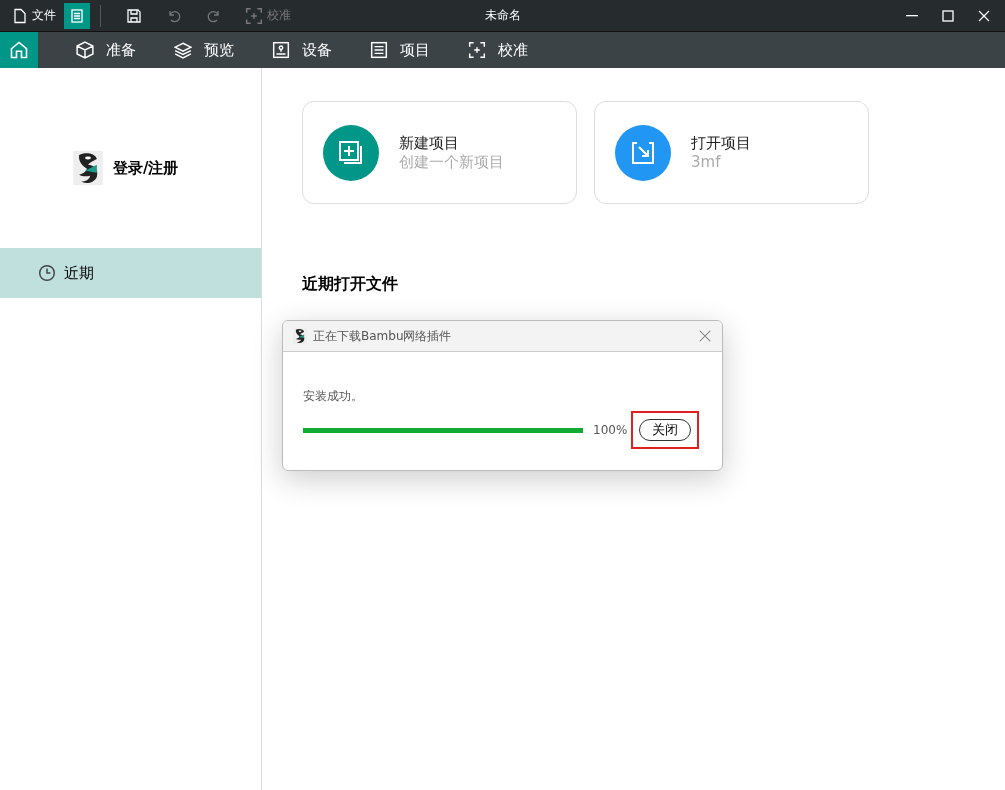  What do you see at coordinates (106, 50) in the screenshot?
I see `nav-tab: 准备` at bounding box center [106, 50].